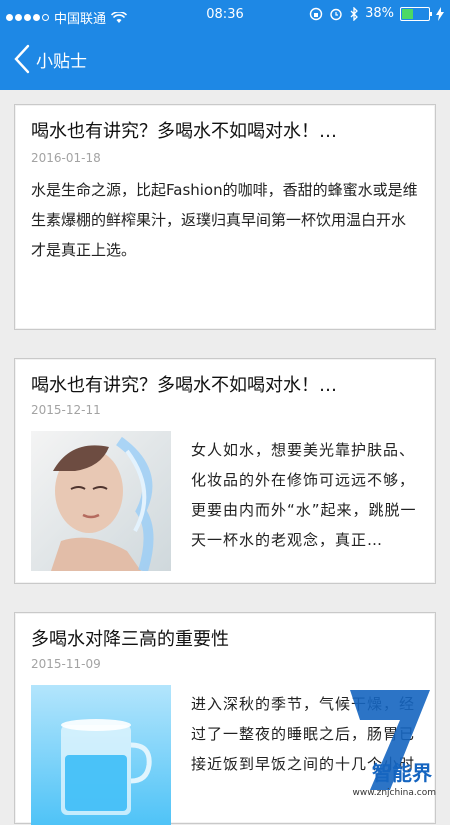  I want to click on back-button: 小贴士, so click(49, 59).